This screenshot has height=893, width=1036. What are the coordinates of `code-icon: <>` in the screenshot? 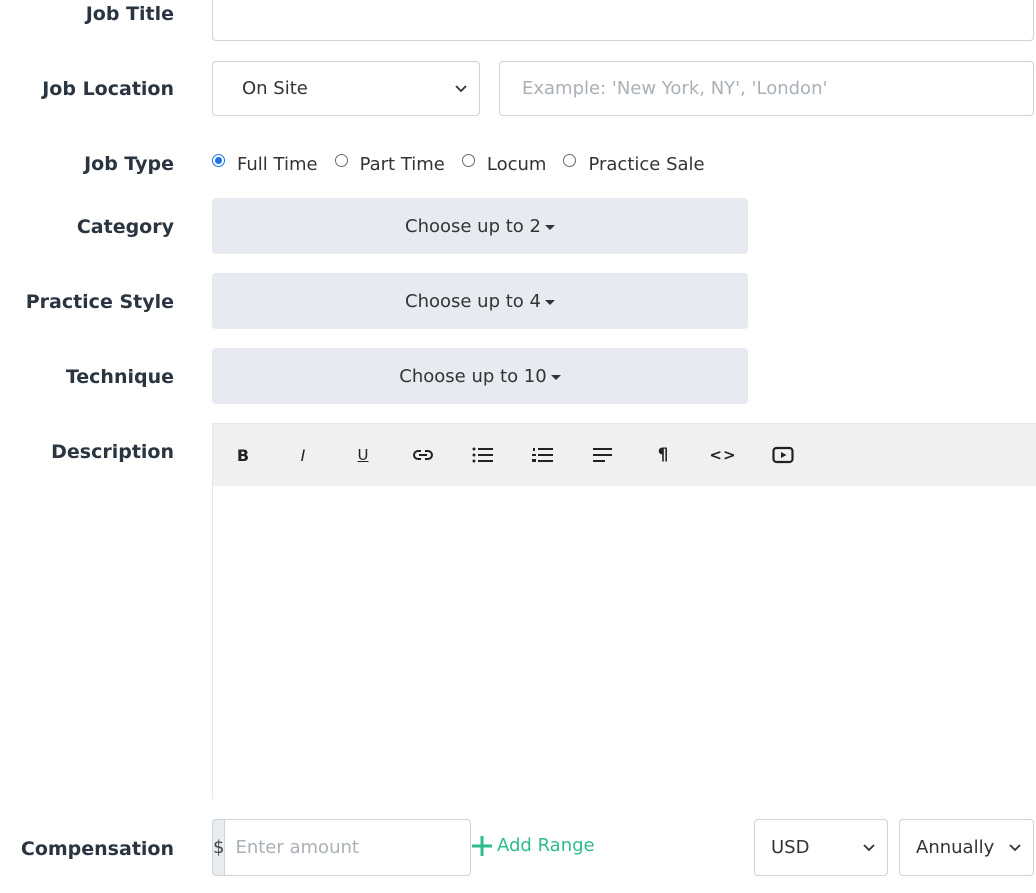 It's located at (723, 455).